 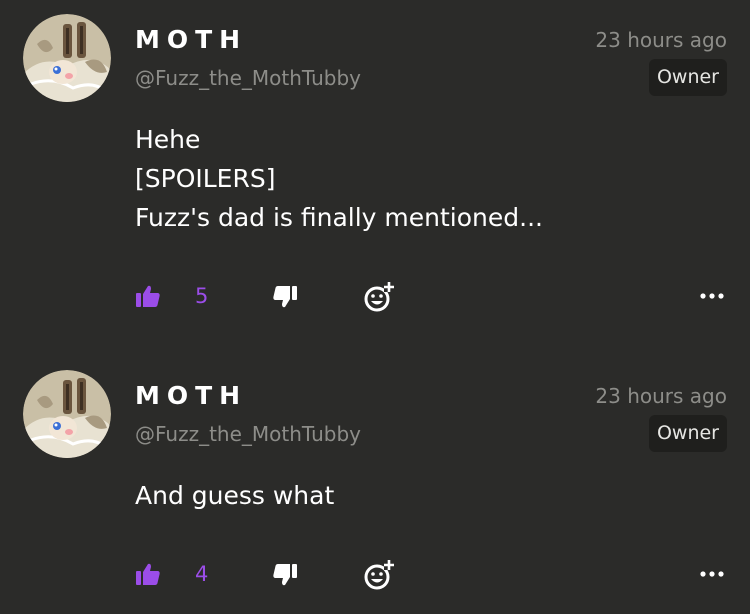 What do you see at coordinates (205, 178) in the screenshot?
I see `comment-line: [SPOILERS]` at bounding box center [205, 178].